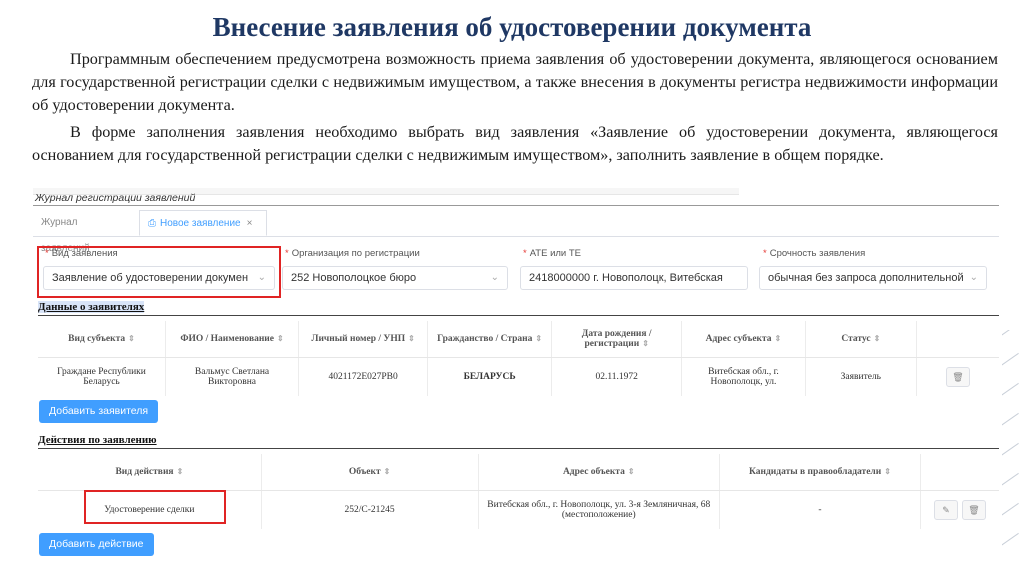 This screenshot has width=1024, height=574. What do you see at coordinates (102, 339) in the screenshot?
I see `column-header: Вид субъекта ⇕` at bounding box center [102, 339].